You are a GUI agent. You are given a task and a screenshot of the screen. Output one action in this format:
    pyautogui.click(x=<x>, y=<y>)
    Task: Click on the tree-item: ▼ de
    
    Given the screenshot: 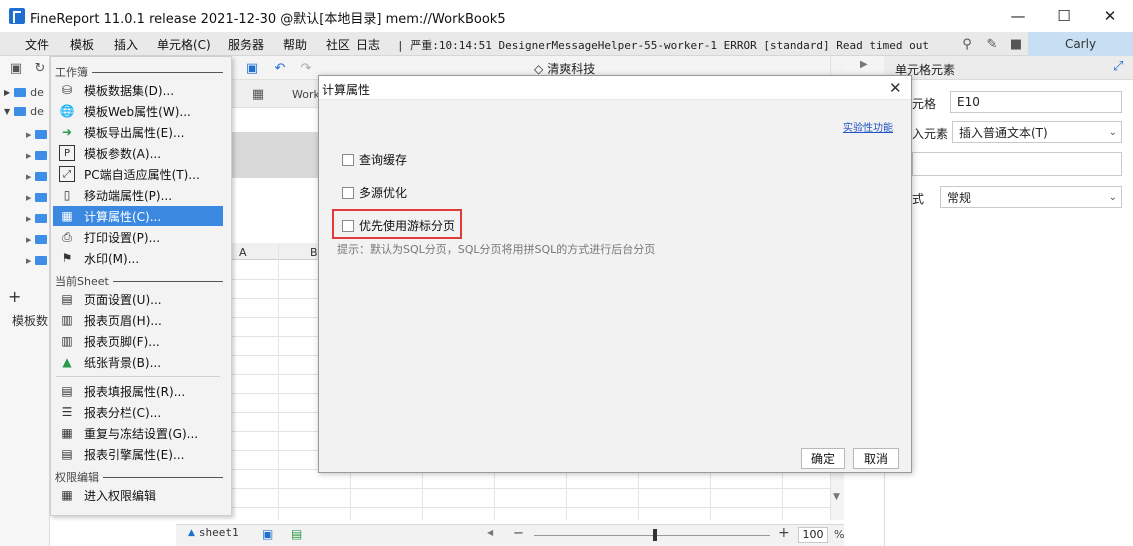 What is the action you would take?
    pyautogui.click(x=27, y=111)
    